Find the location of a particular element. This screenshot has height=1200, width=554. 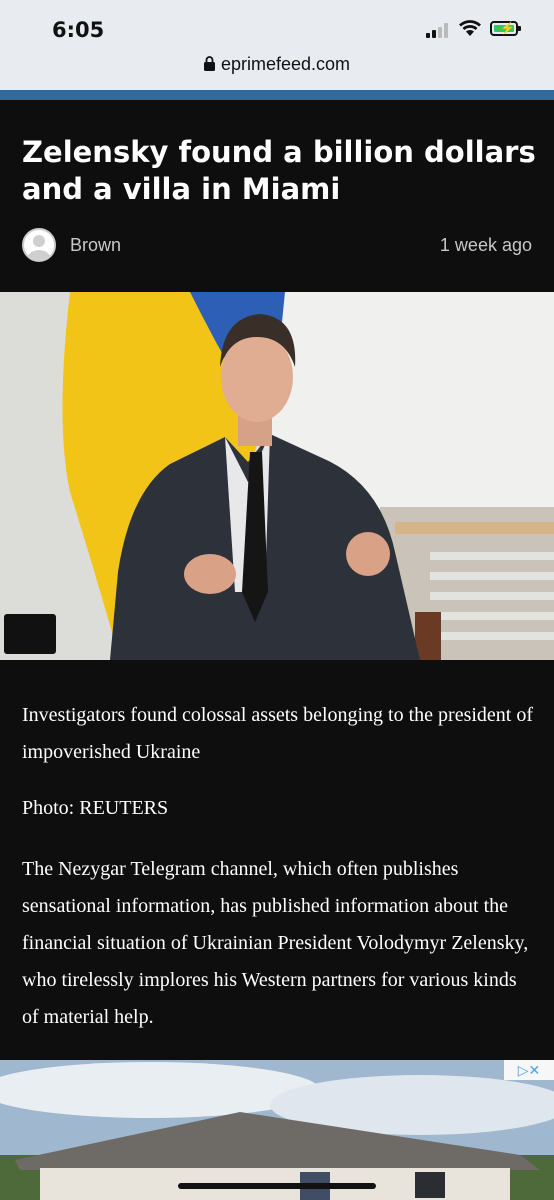

accent-bar is located at coordinates (277, 95).